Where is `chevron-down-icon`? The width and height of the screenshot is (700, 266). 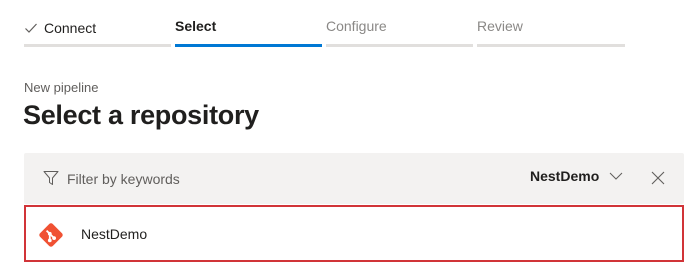 chevron-down-icon is located at coordinates (616, 176).